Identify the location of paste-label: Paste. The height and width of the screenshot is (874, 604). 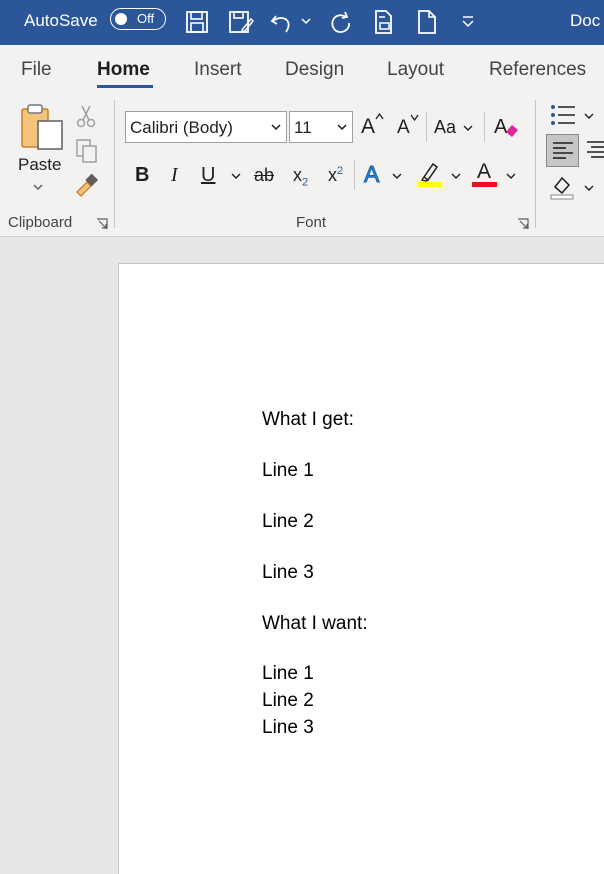
(39, 165).